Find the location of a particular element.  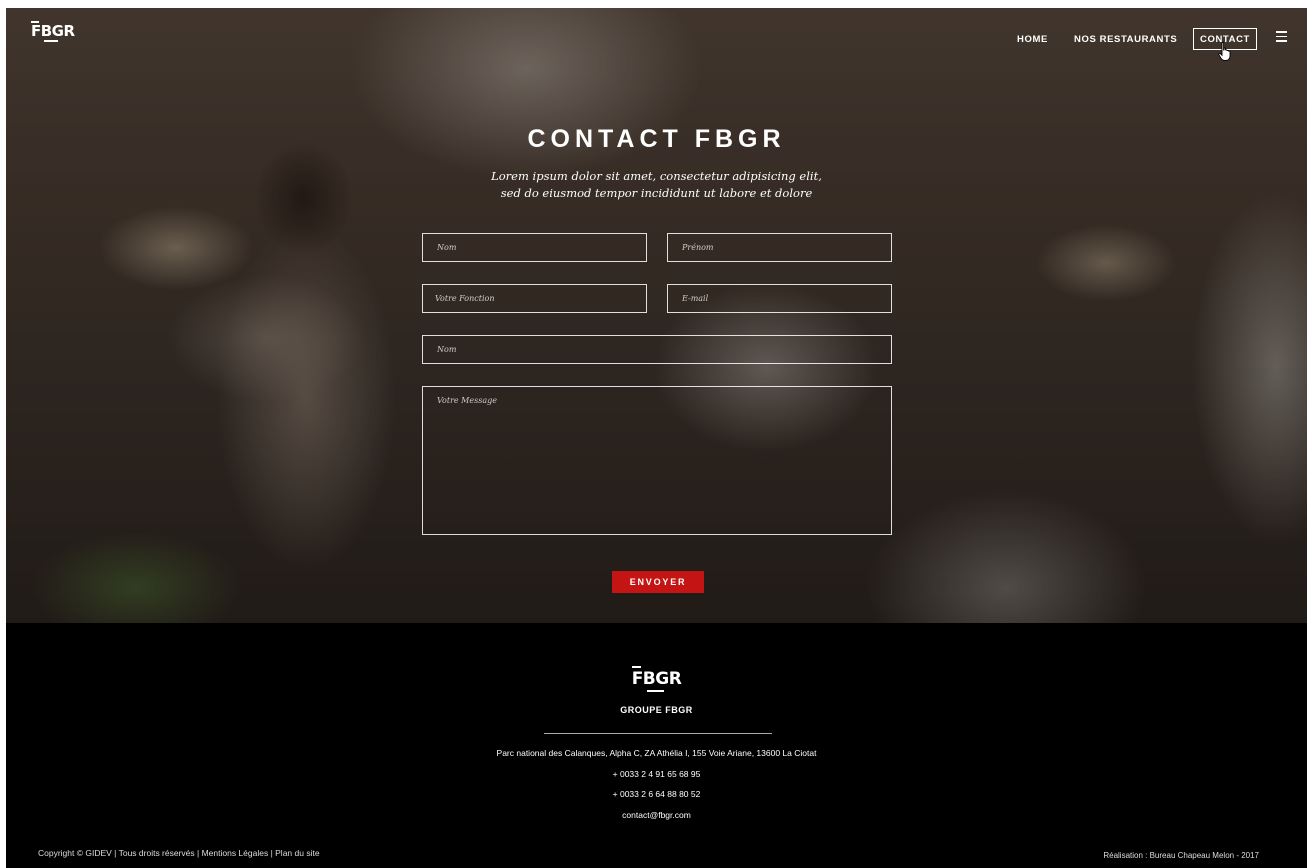

message-textarea is located at coordinates (657, 460).